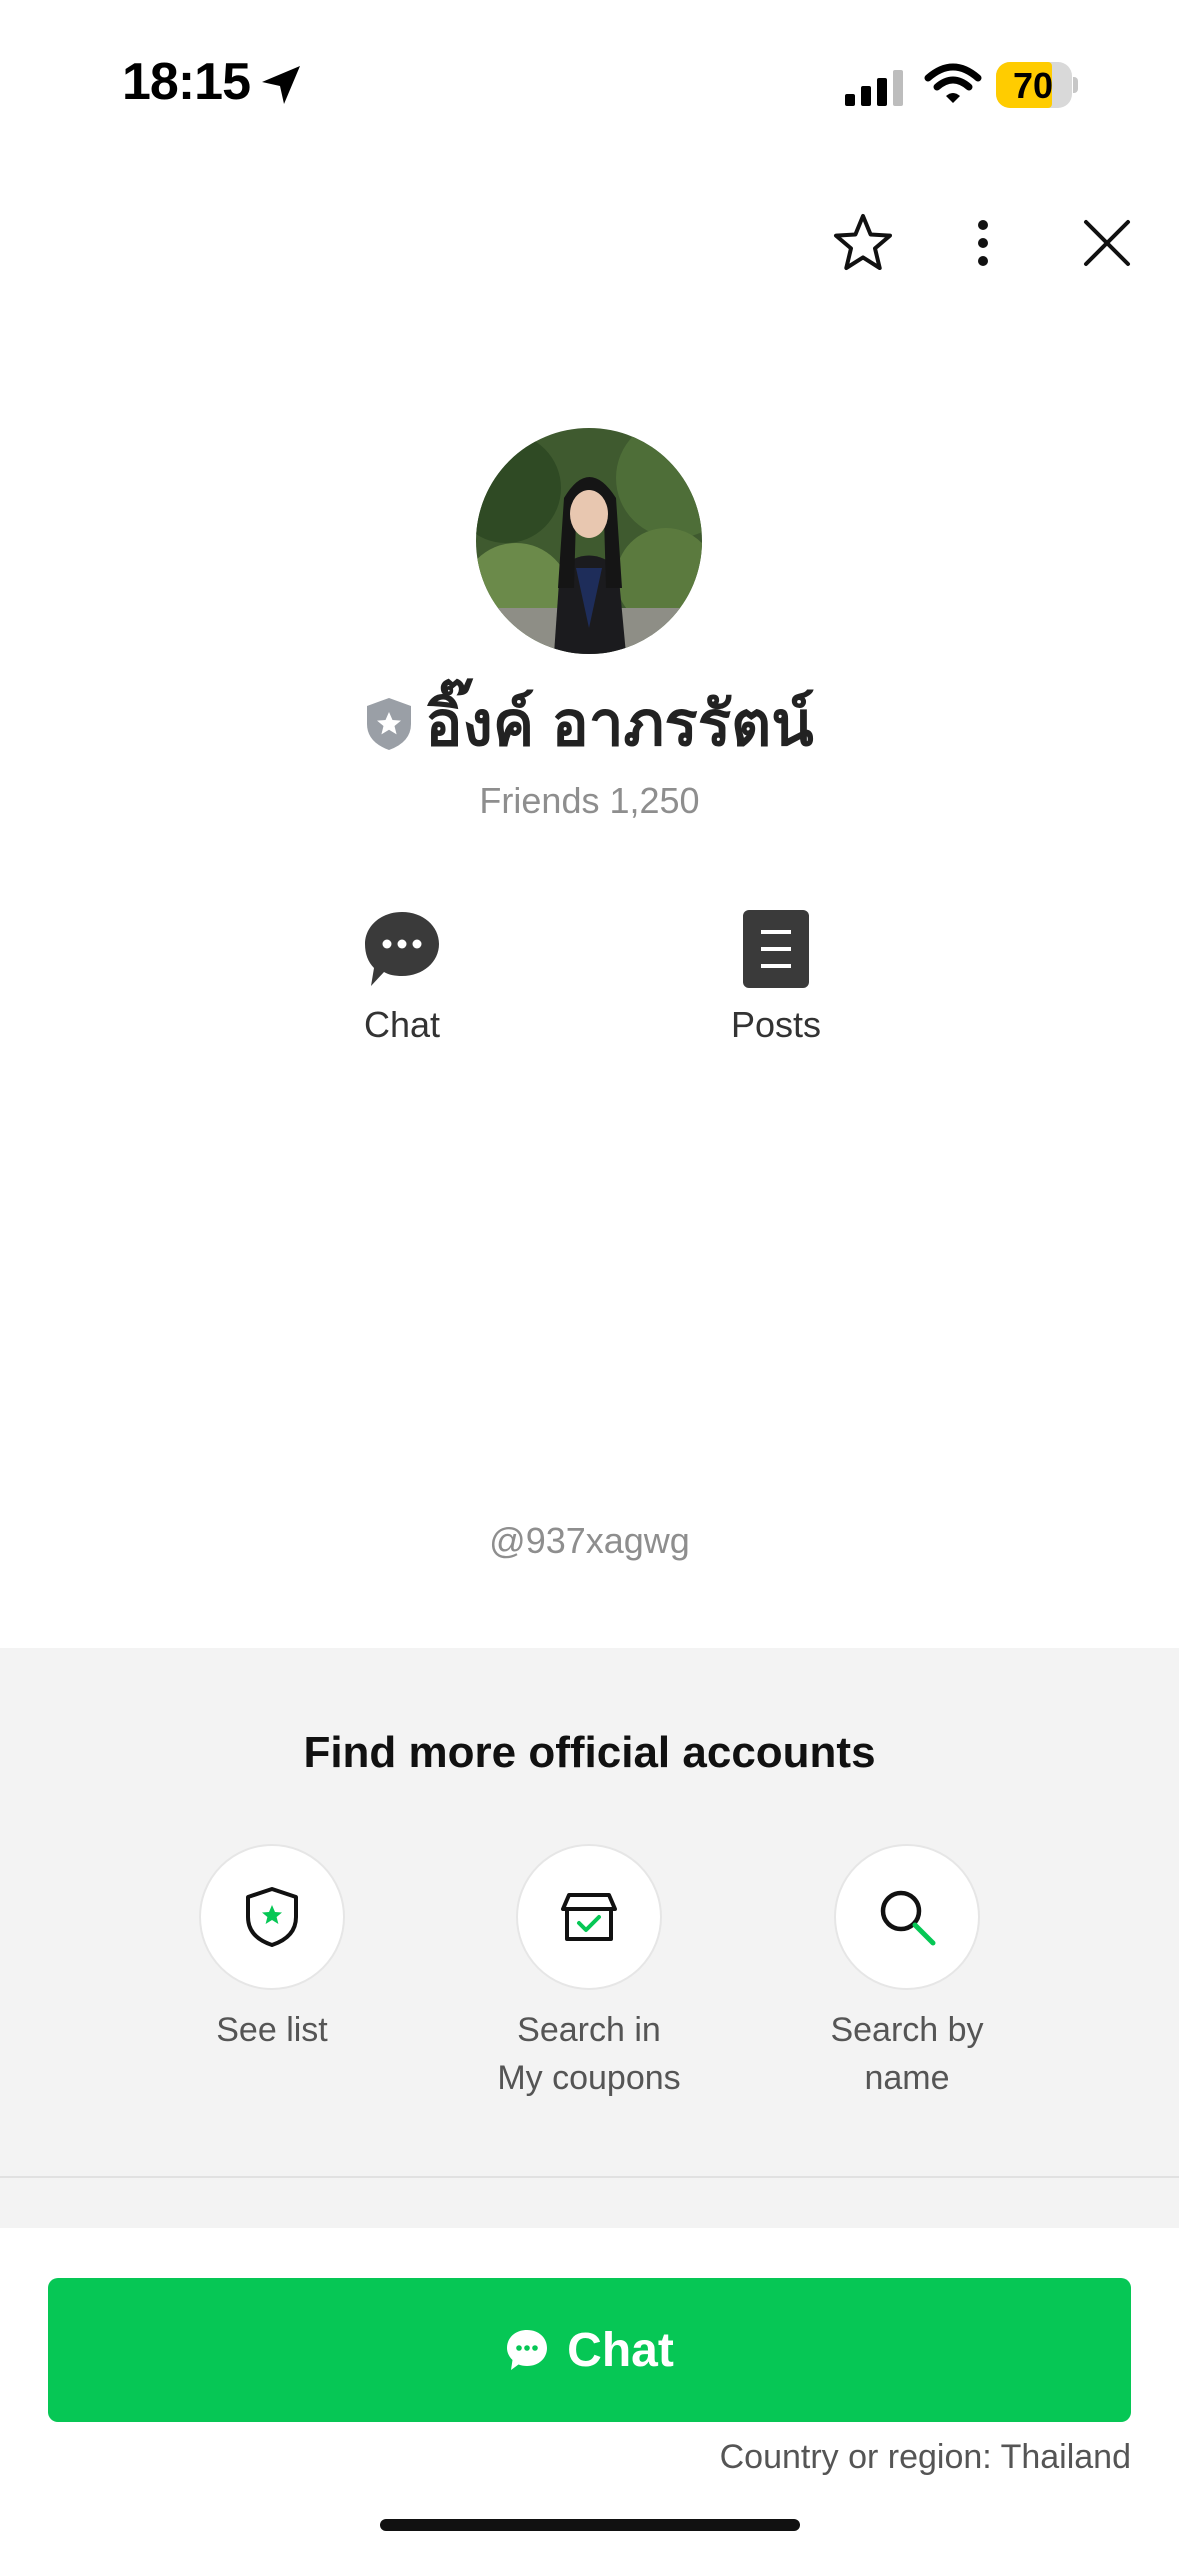 Image resolution: width=1179 pixels, height=2556 pixels. I want to click on battery-level: 70, so click(1033, 85).